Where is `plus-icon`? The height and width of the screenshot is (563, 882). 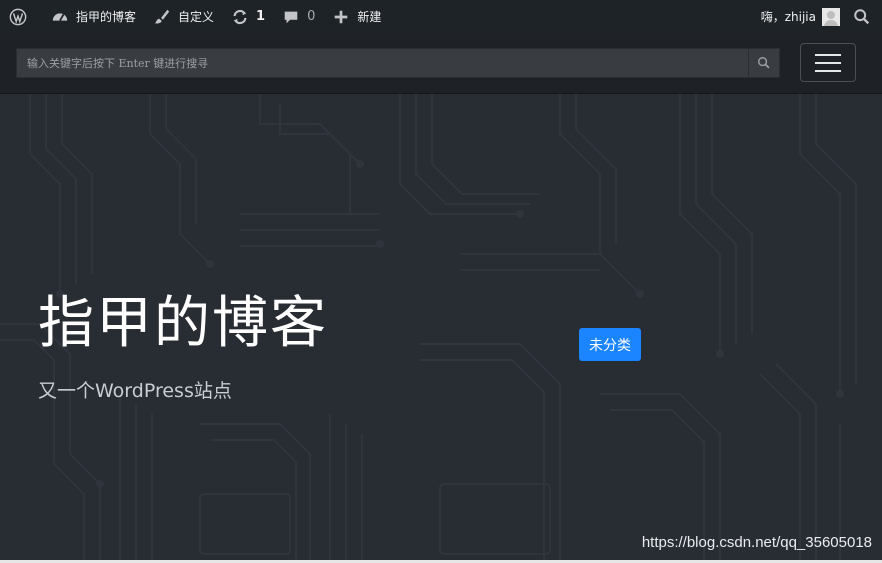 plus-icon is located at coordinates (341, 17).